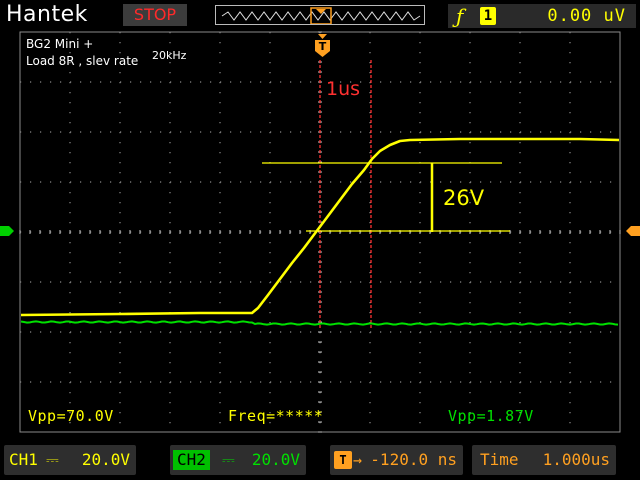 The height and width of the screenshot is (480, 640). Describe the element at coordinates (276, 416) in the screenshot. I see `frequency-measurement: Freq=*****` at that location.